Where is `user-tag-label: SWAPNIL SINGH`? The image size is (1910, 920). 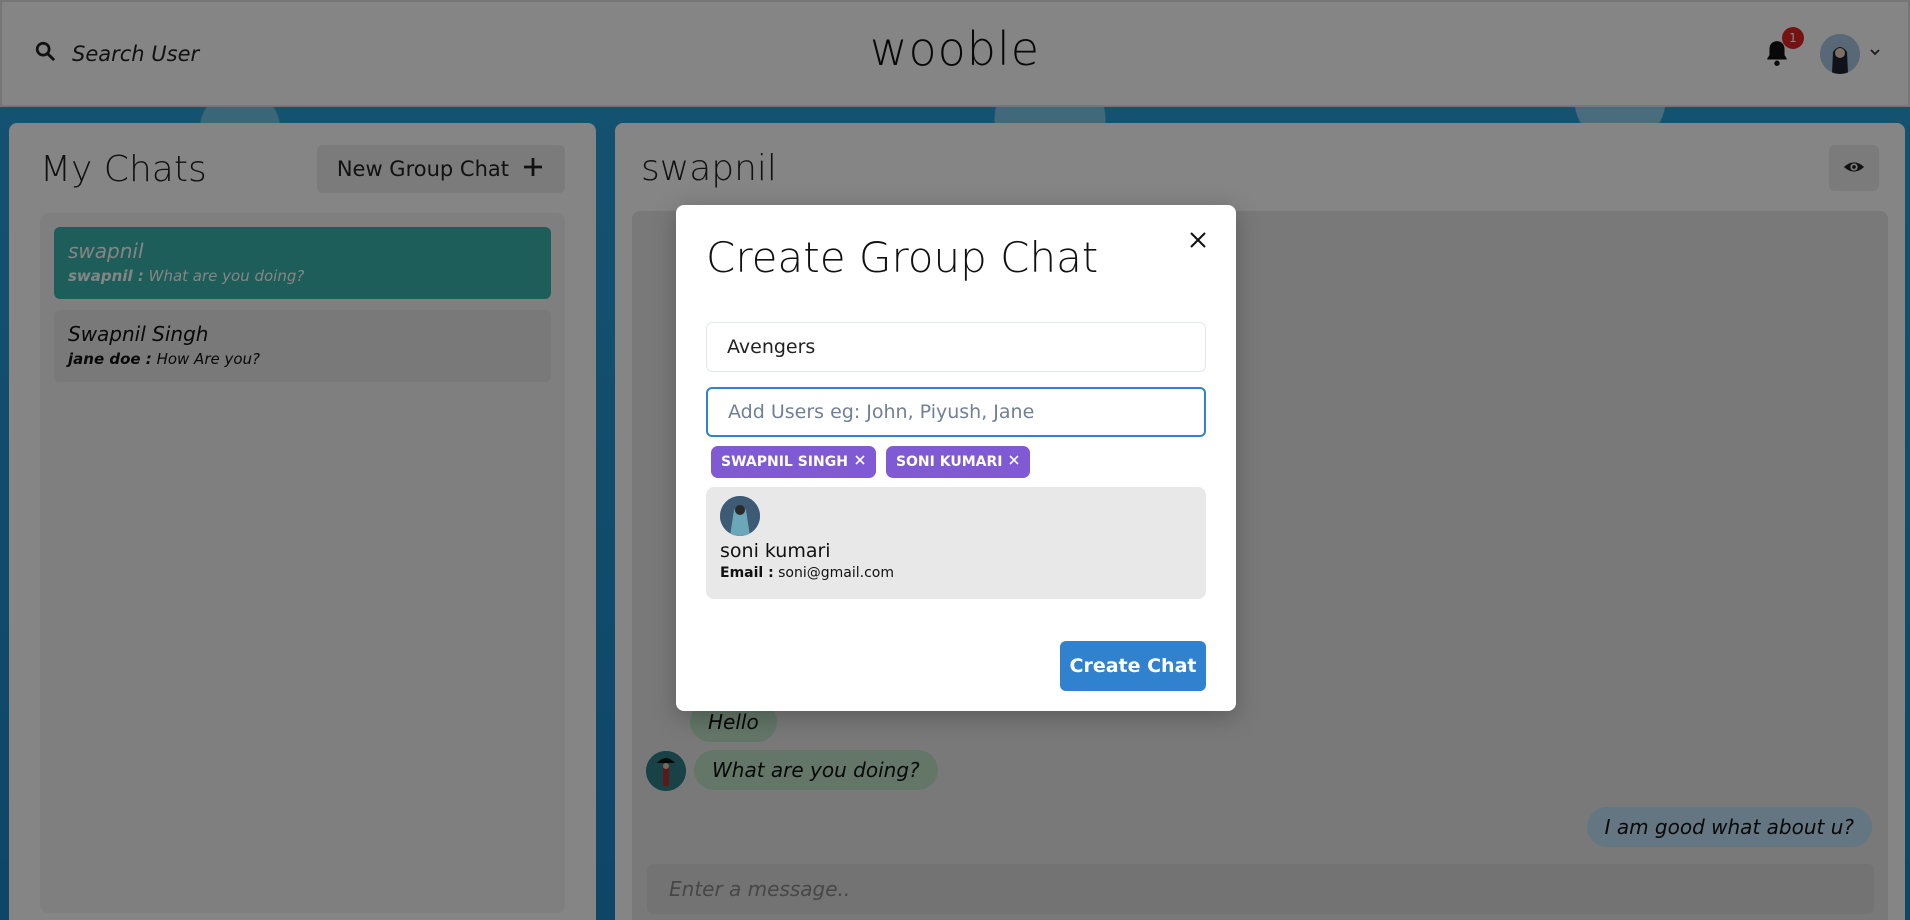 user-tag-label: SWAPNIL SINGH is located at coordinates (784, 462).